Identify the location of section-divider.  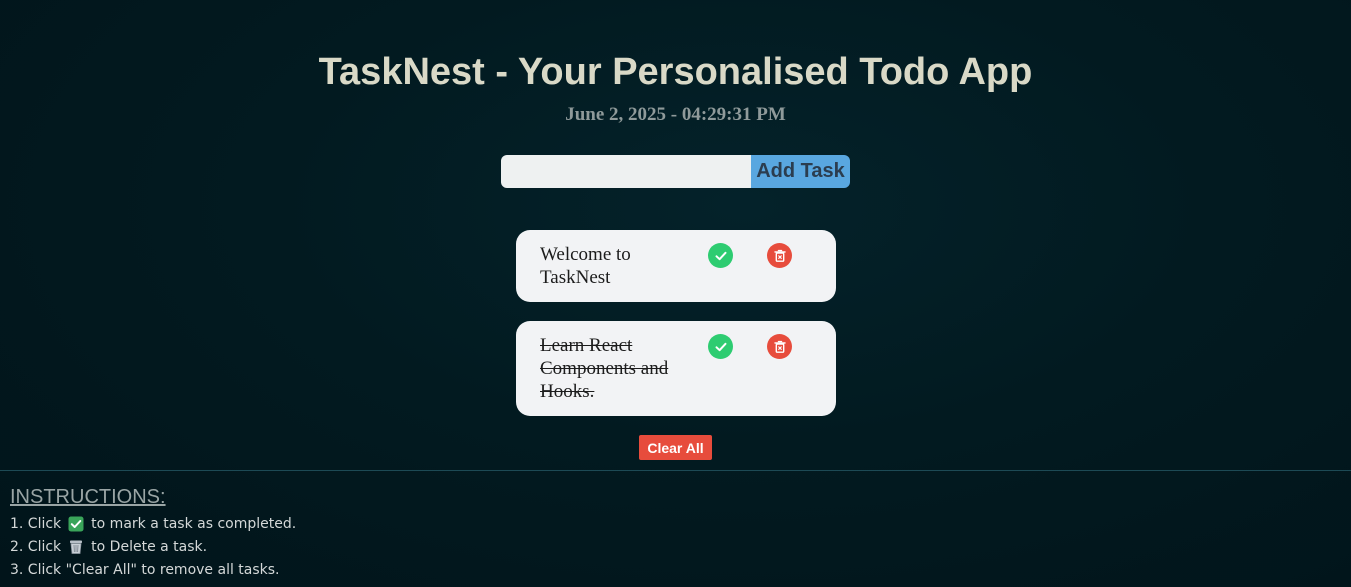
(675, 470).